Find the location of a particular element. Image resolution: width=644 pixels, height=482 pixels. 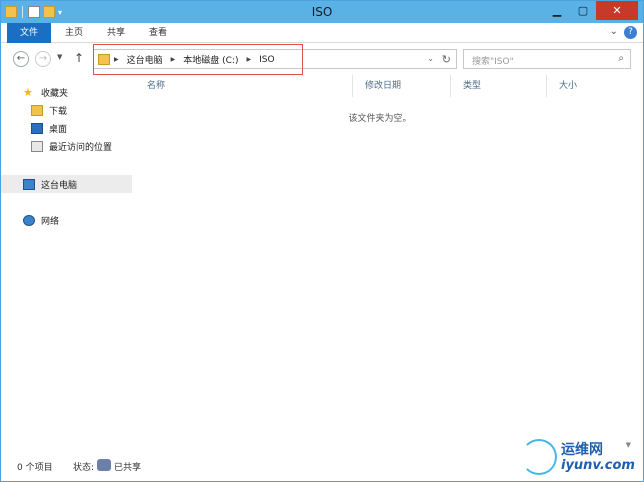

watermark-text-en: iyunv.com is located at coordinates (598, 465).